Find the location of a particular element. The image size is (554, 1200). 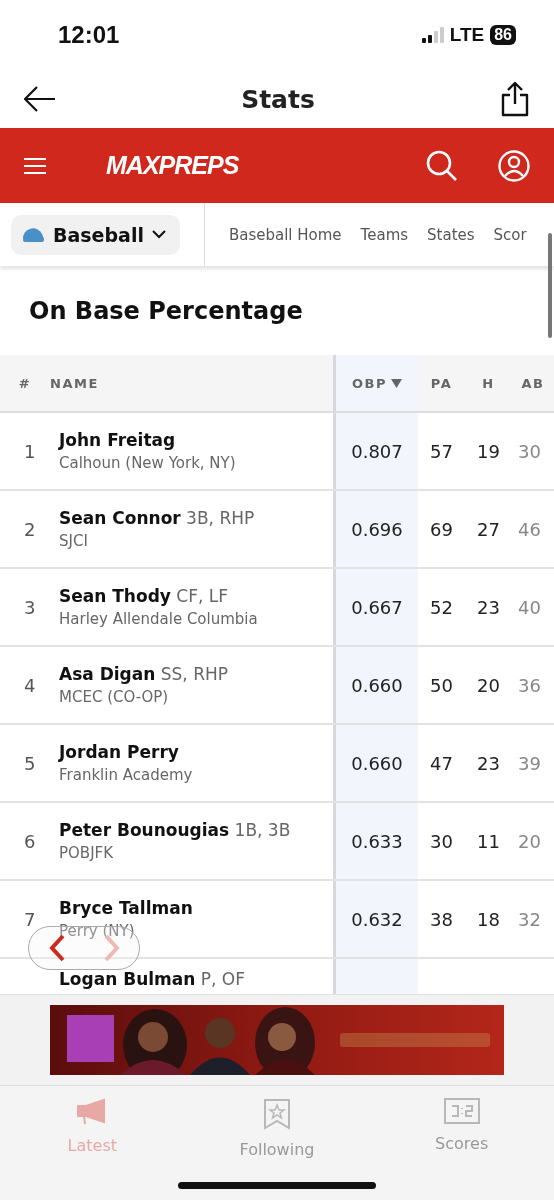

school-name: SJCI is located at coordinates (73, 541).